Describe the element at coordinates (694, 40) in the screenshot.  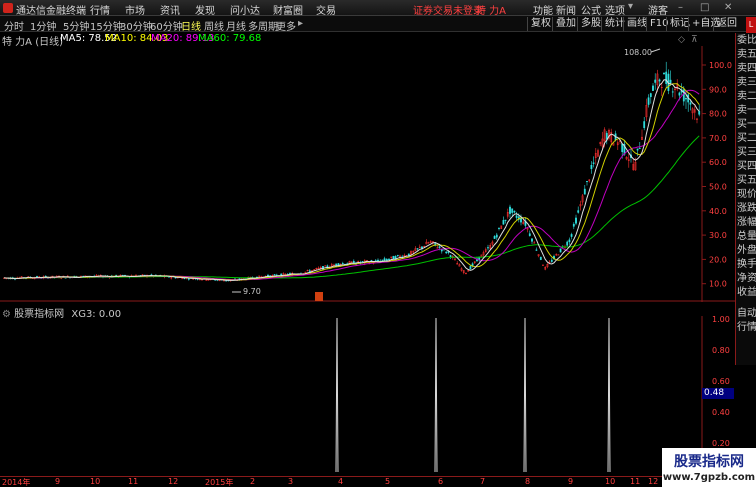
I see `collapse-icon: ⊼` at that location.